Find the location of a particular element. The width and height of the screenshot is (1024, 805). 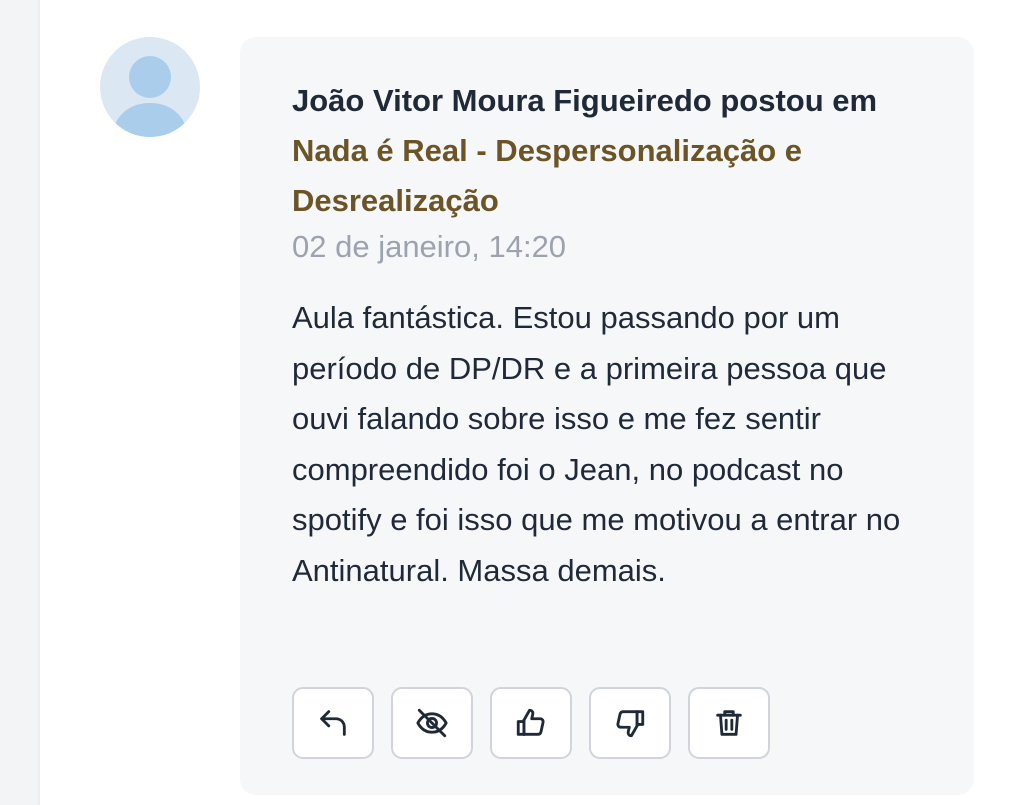

timestamp: 02 de janeiro, 14:20 is located at coordinates (429, 246).